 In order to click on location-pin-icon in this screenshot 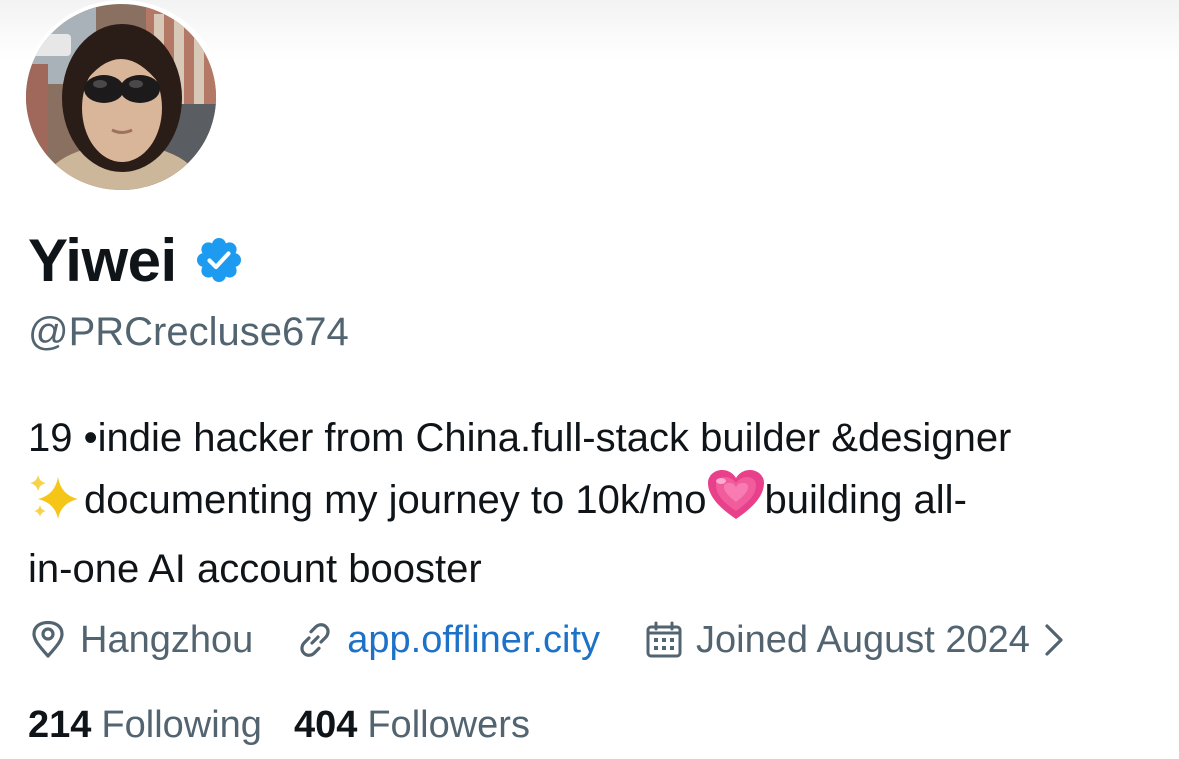, I will do `click(48, 639)`.